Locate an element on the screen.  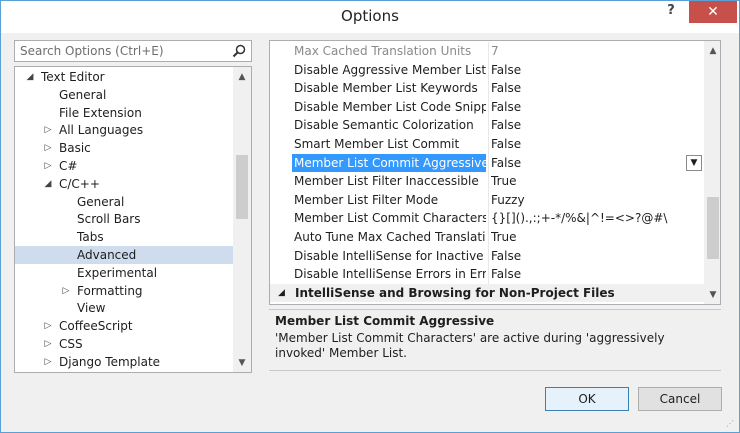
cancel-button: Cancel is located at coordinates (680, 399).